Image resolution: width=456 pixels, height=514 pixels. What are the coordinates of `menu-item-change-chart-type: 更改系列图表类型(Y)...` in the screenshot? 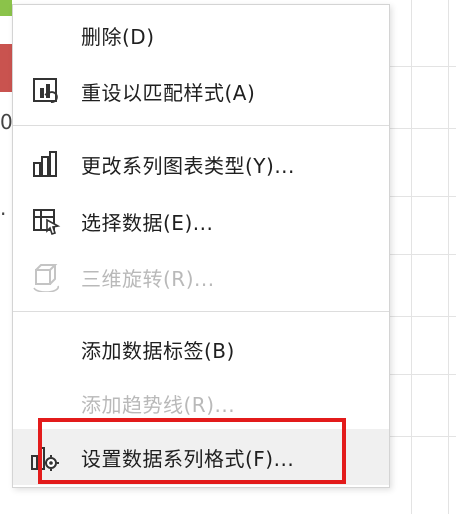 It's located at (201, 164).